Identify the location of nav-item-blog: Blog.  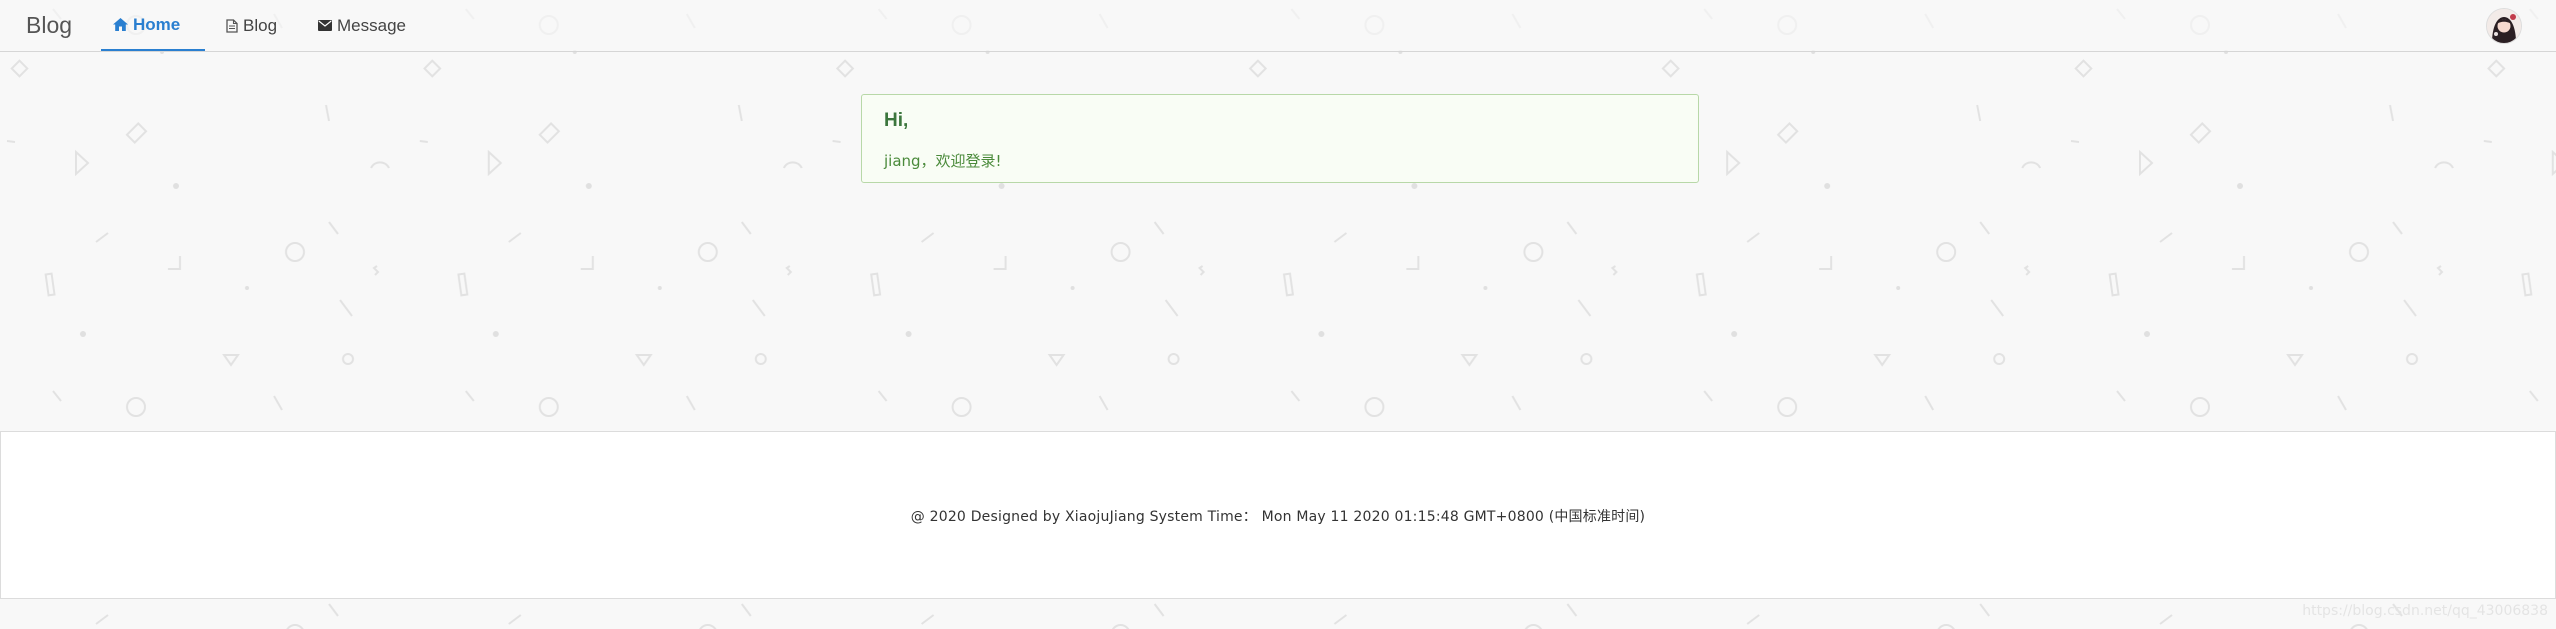
(259, 25).